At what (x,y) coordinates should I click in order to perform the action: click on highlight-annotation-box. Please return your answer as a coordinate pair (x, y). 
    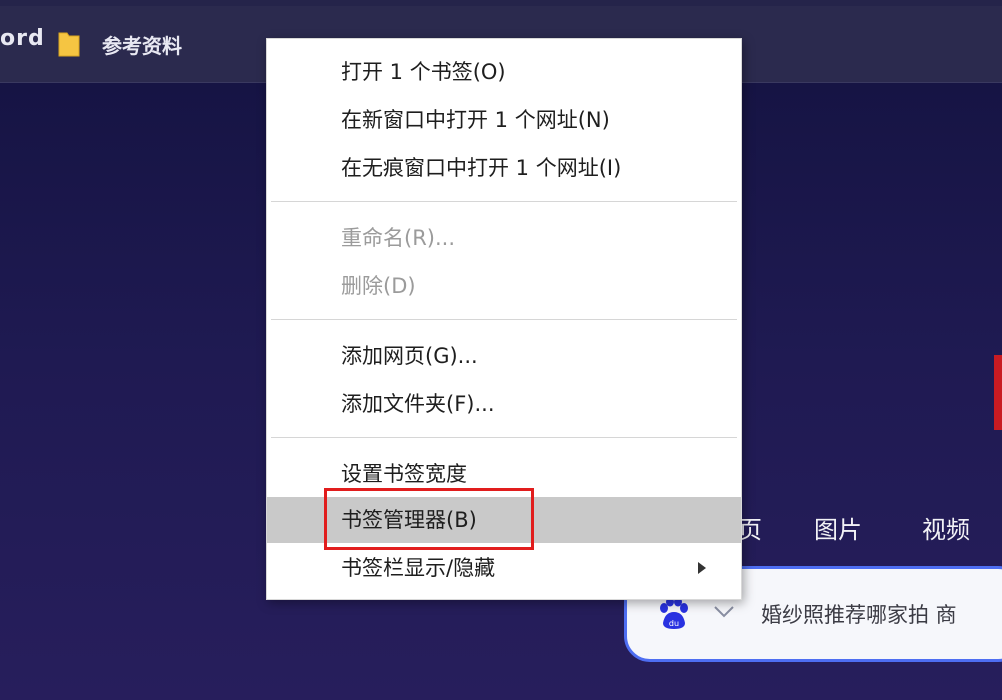
    Looking at the image, I should click on (429, 519).